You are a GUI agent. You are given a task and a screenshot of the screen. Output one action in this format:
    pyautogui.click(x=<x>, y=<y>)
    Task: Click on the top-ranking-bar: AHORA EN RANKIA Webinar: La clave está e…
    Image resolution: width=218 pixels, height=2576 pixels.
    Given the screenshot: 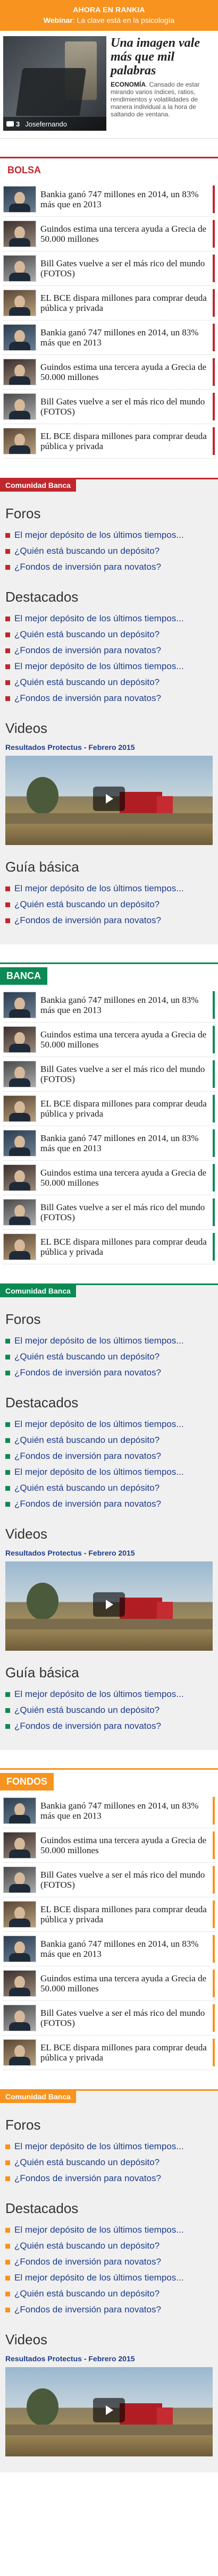 What is the action you would take?
    pyautogui.click(x=109, y=16)
    